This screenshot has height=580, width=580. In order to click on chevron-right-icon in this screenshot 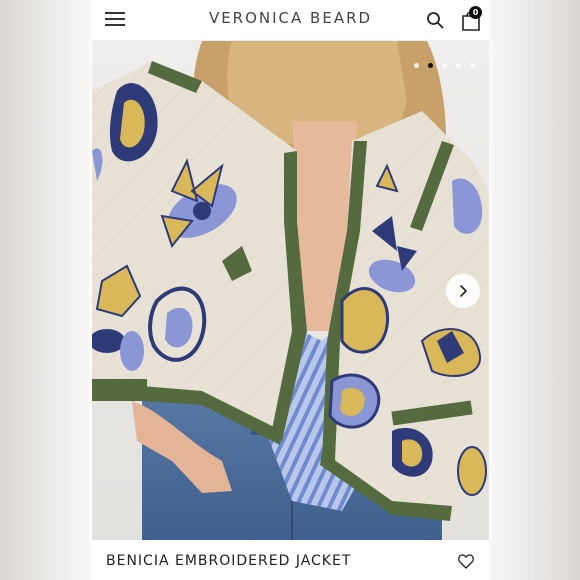, I will do `click(463, 291)`.